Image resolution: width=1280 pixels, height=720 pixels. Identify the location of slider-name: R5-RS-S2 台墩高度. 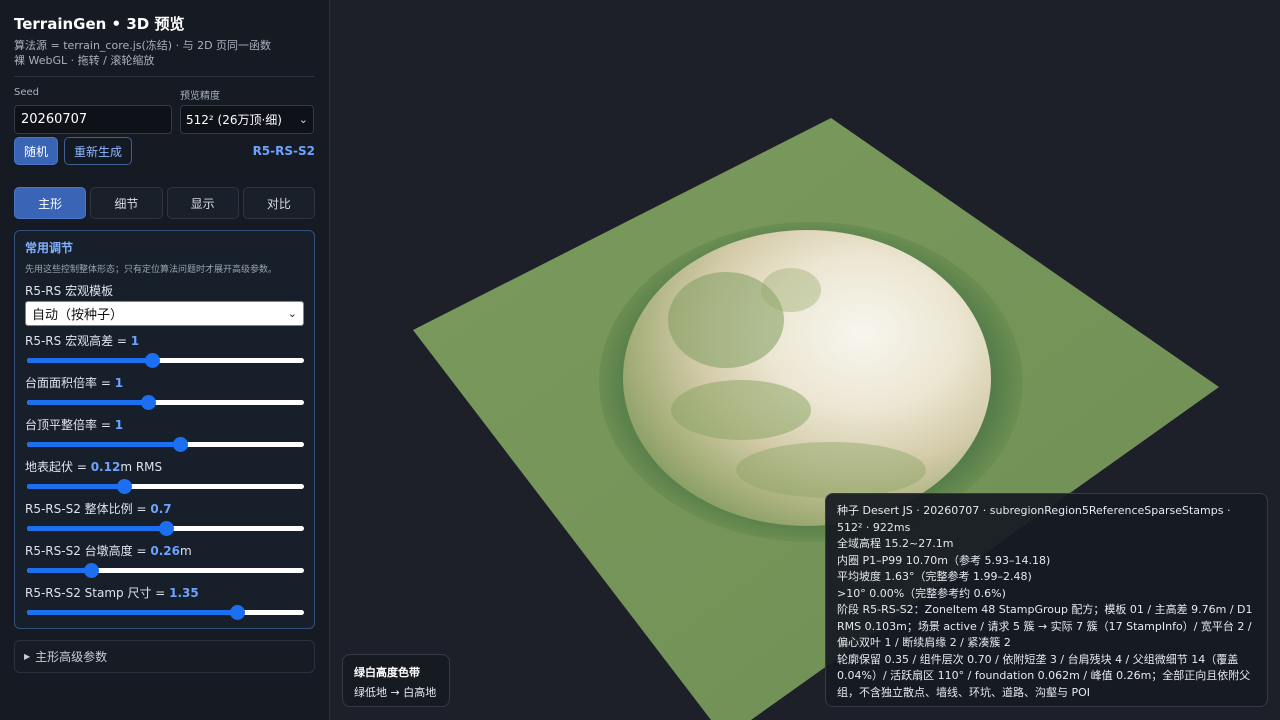
(79, 551).